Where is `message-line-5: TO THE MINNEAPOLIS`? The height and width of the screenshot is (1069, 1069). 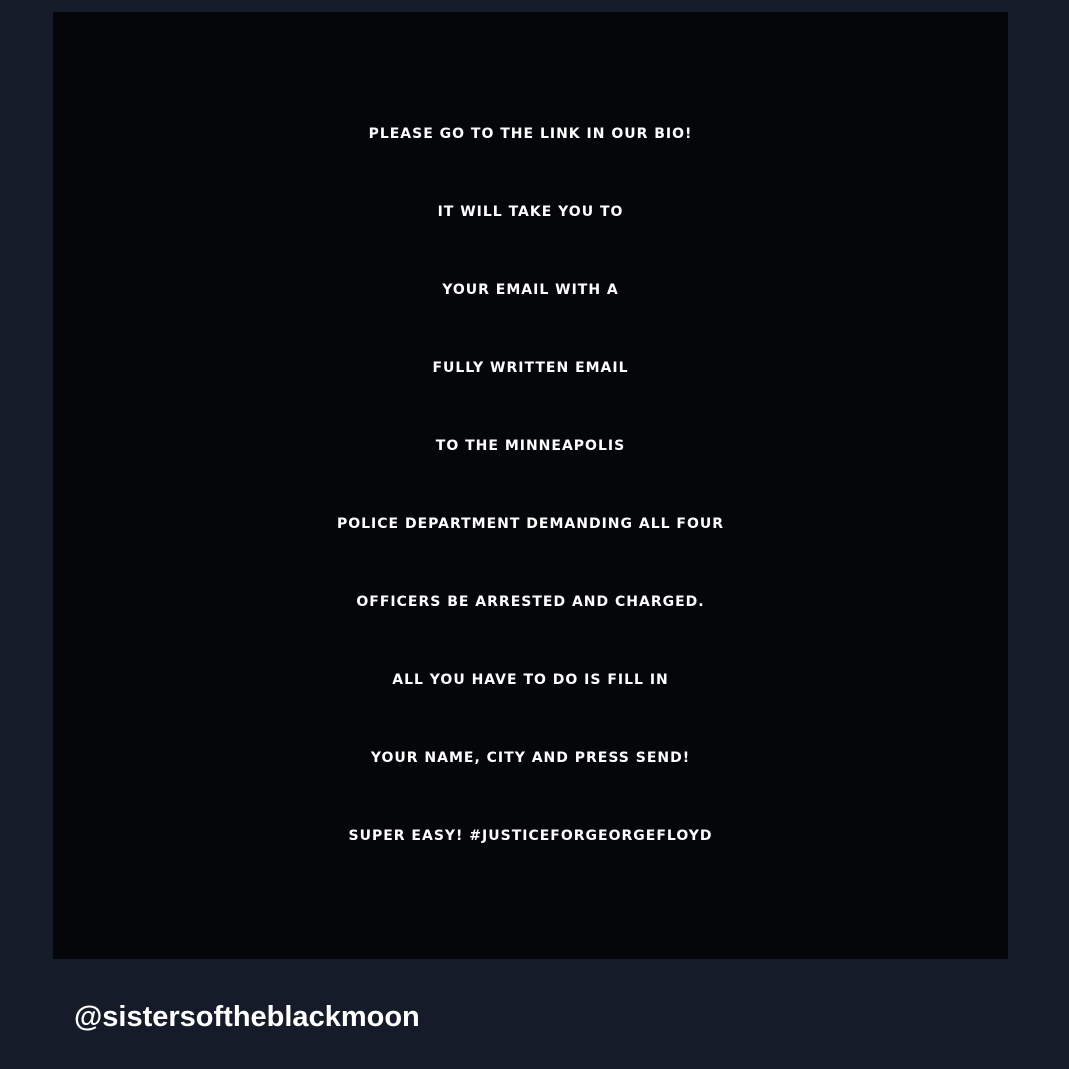 message-line-5: TO THE MINNEAPOLIS is located at coordinates (530, 446).